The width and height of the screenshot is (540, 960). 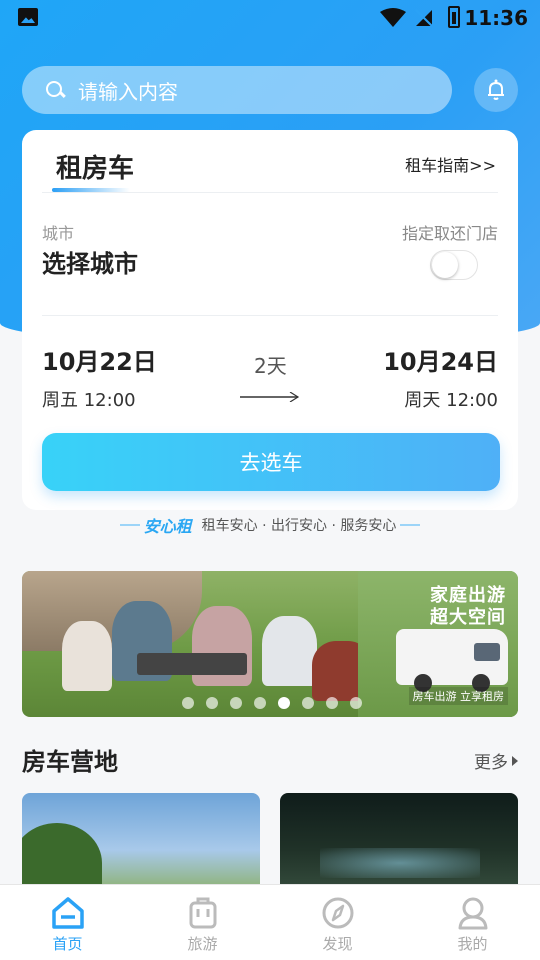 What do you see at coordinates (468, 617) in the screenshot?
I see `banner-headline-2: 超大空间` at bounding box center [468, 617].